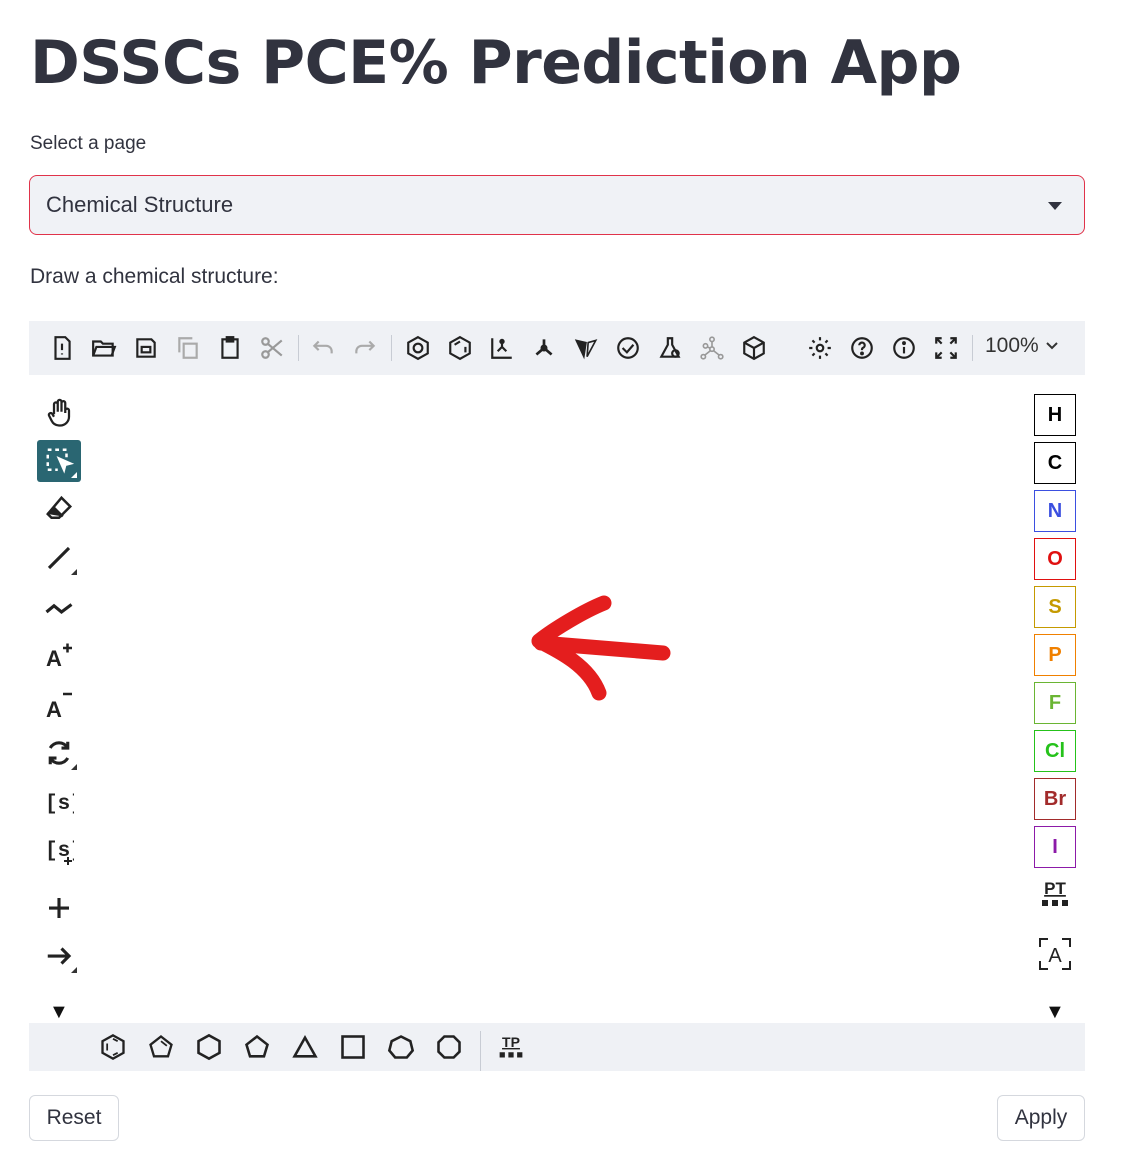  Describe the element at coordinates (1055, 847) in the screenshot. I see `element-button-i: I` at that location.